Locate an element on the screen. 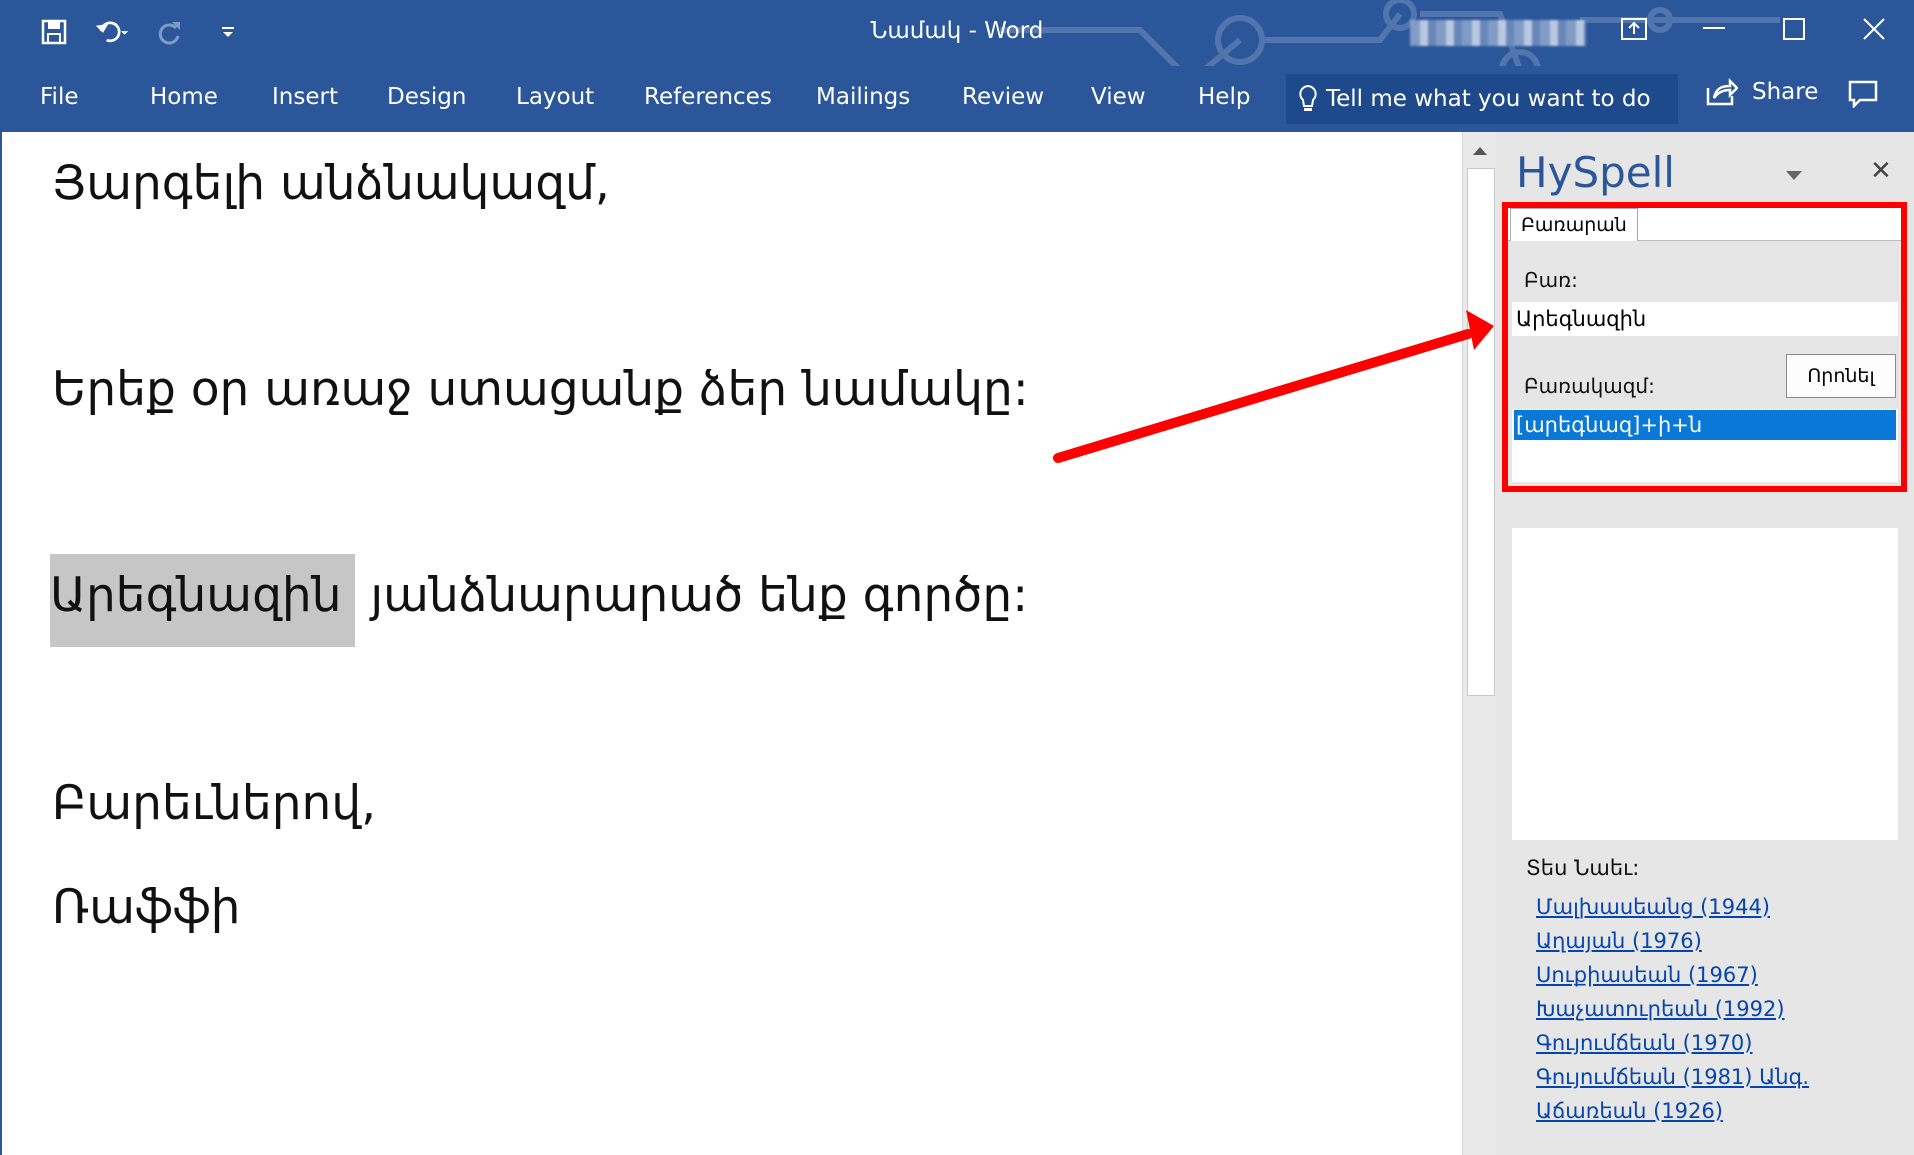 This screenshot has width=1914, height=1155. share-button: Share is located at coordinates (1762, 92).